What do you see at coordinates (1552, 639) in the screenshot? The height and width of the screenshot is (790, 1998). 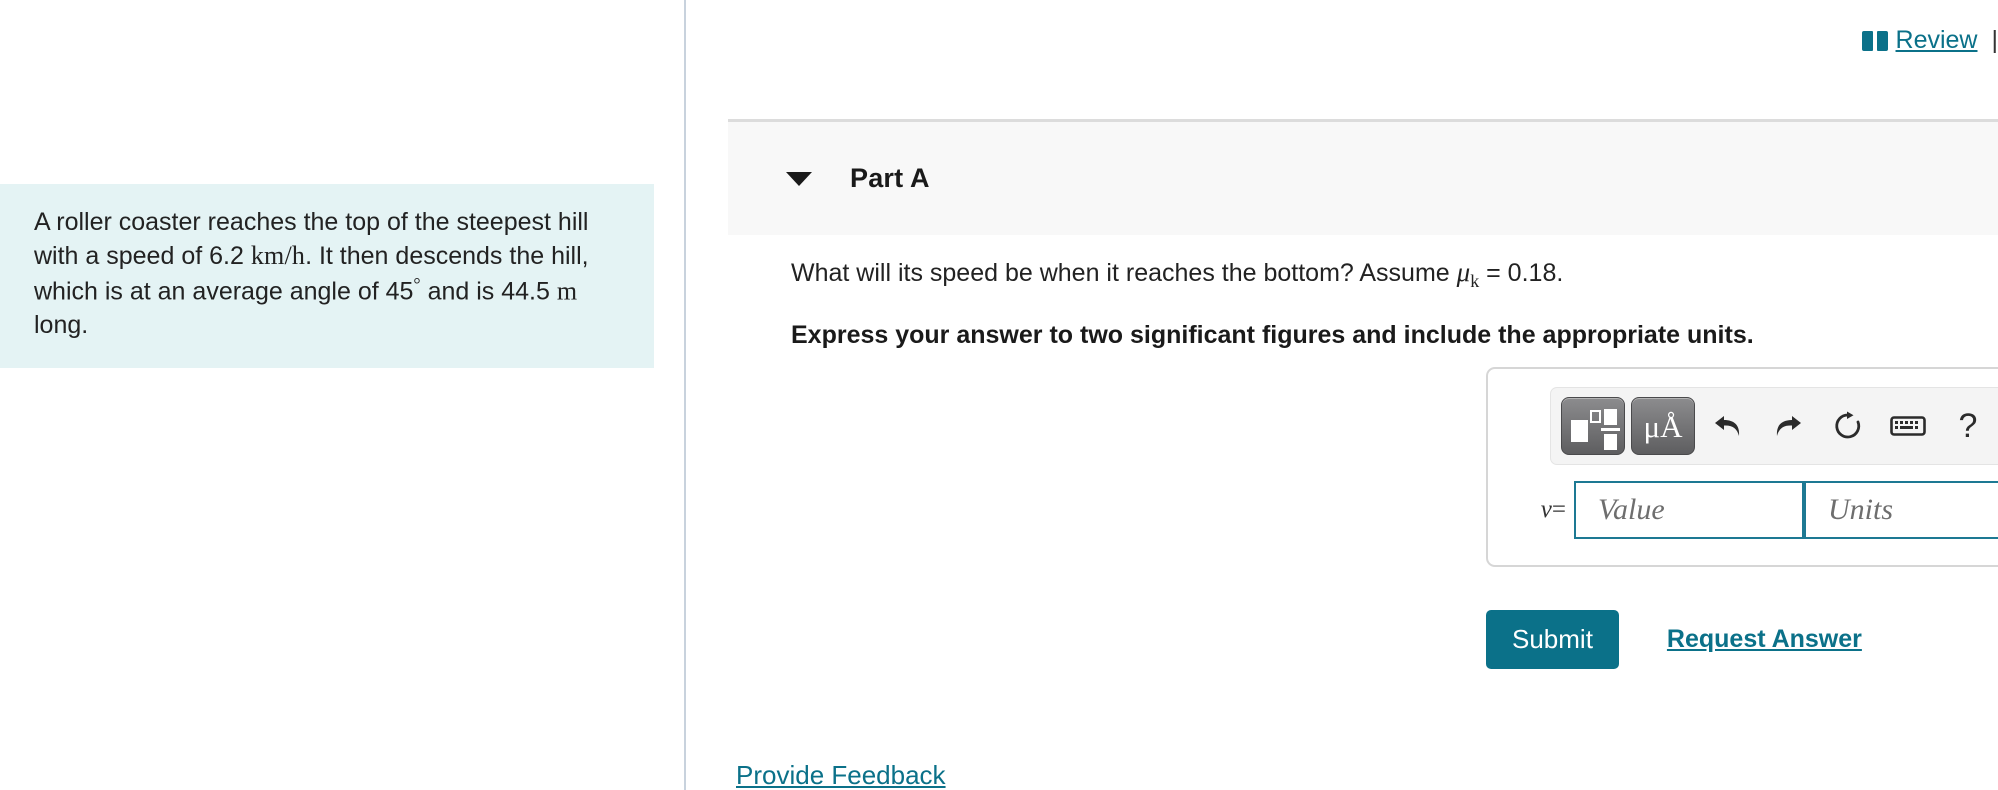 I see `submit-button: Submit` at bounding box center [1552, 639].